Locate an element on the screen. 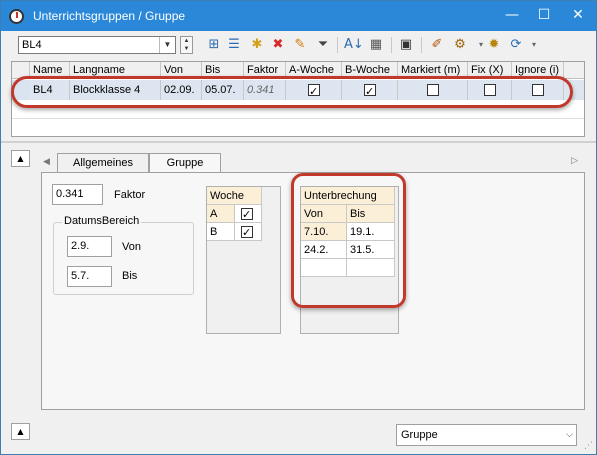 The image size is (597, 455). a-woche-checkbox is located at coordinates (314, 91).